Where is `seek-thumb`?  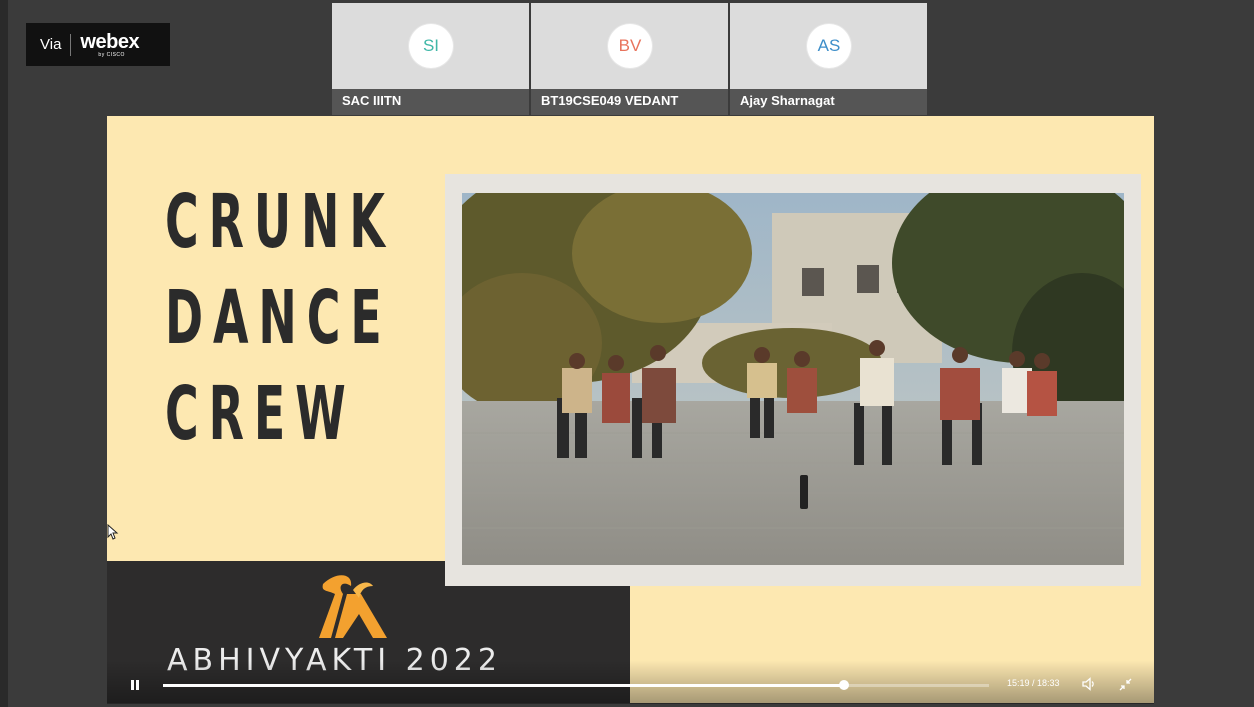 seek-thumb is located at coordinates (844, 685).